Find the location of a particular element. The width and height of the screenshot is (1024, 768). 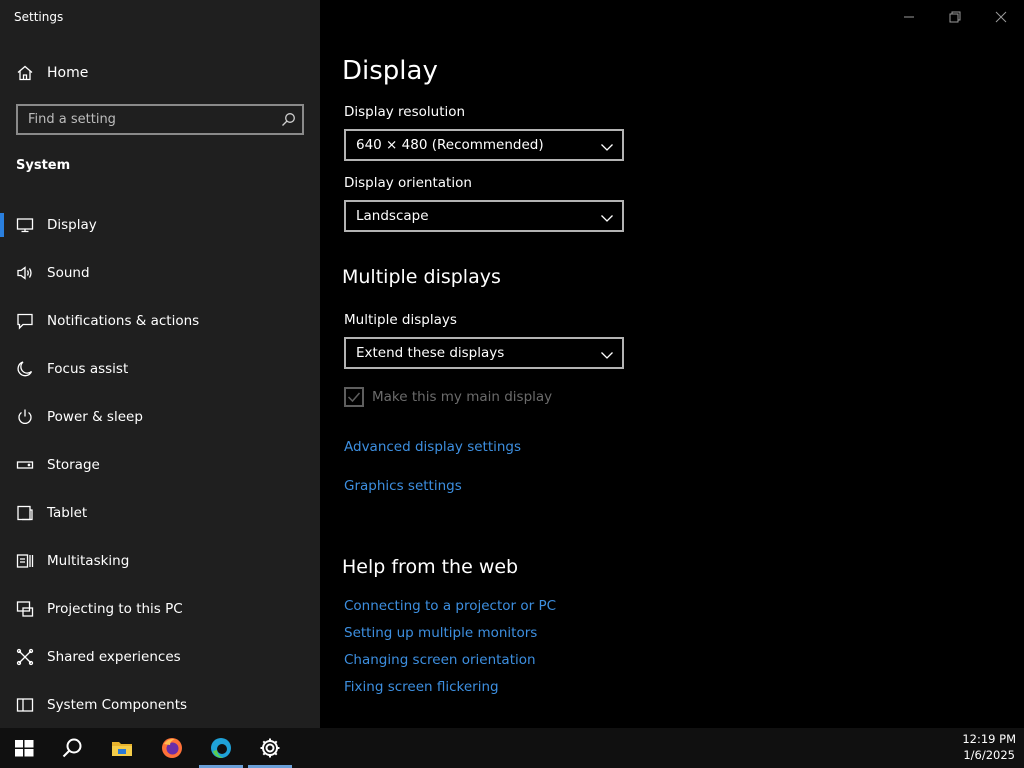

checkmark-icon is located at coordinates (354, 397).